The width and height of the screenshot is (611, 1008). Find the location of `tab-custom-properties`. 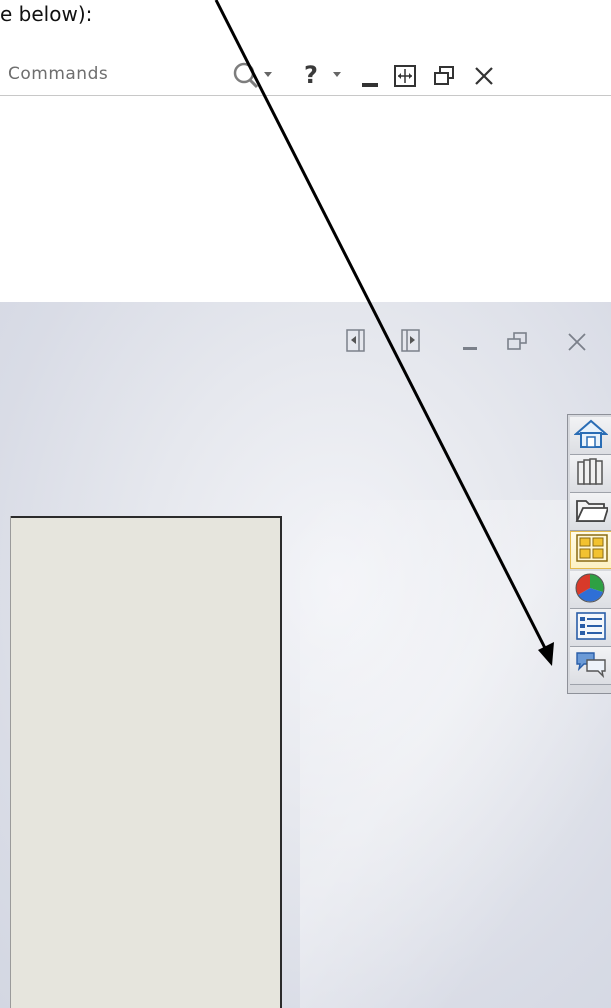

tab-custom-properties is located at coordinates (590, 628).